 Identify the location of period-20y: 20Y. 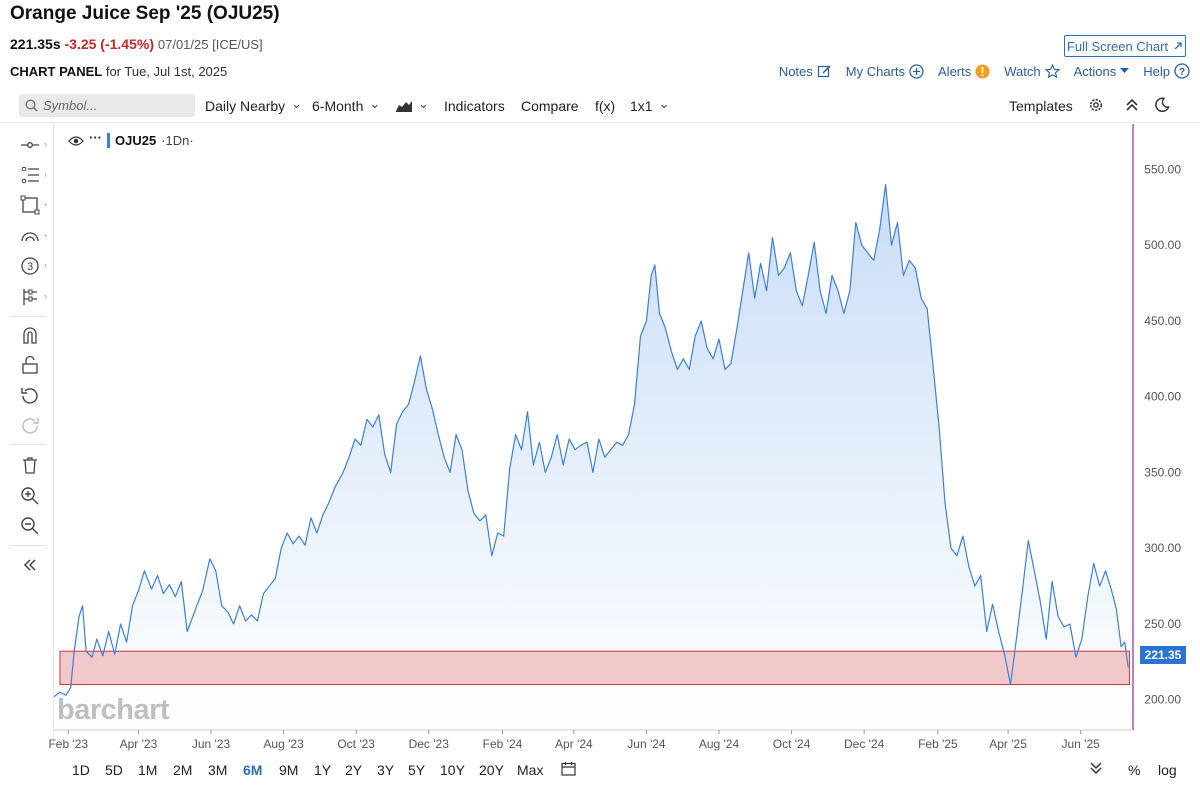
(491, 770).